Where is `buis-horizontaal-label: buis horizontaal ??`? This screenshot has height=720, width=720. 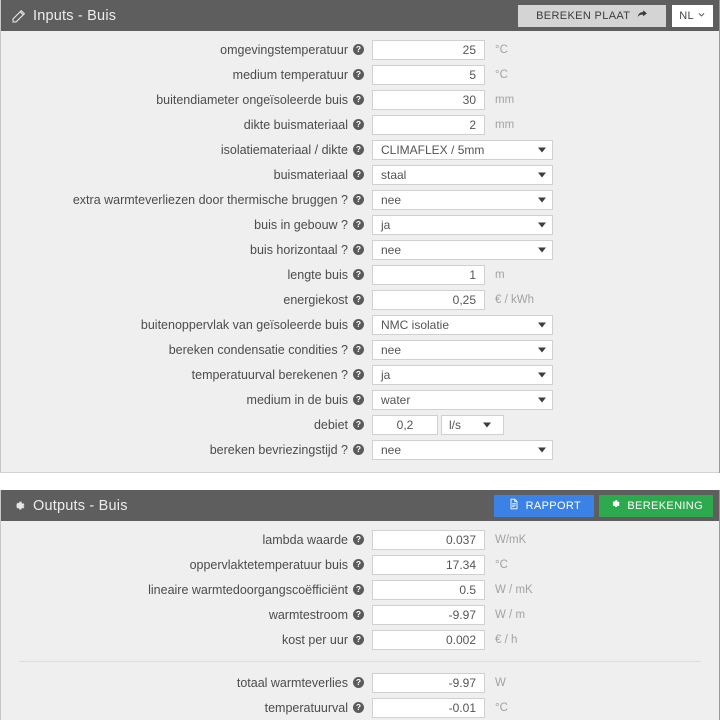 buis-horizontaal-label: buis horizontaal ?? is located at coordinates (182, 250).